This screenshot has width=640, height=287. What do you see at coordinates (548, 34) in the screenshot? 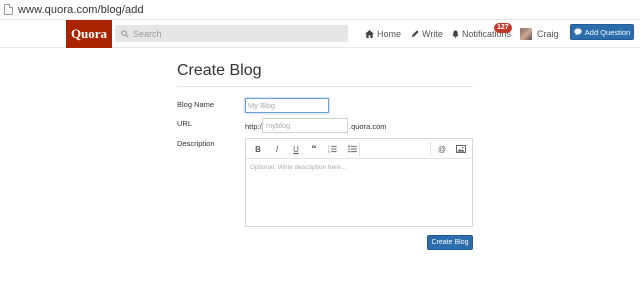
I see `nav-user-name: Craig` at bounding box center [548, 34].